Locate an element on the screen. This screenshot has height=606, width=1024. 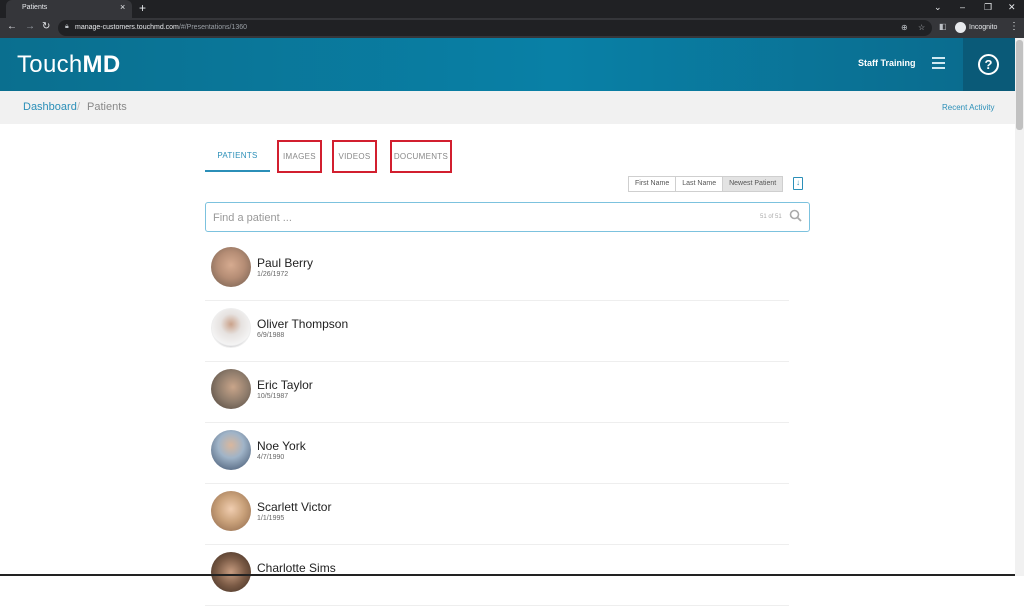
patient-dob: 1/1/1995 is located at coordinates (271, 518).